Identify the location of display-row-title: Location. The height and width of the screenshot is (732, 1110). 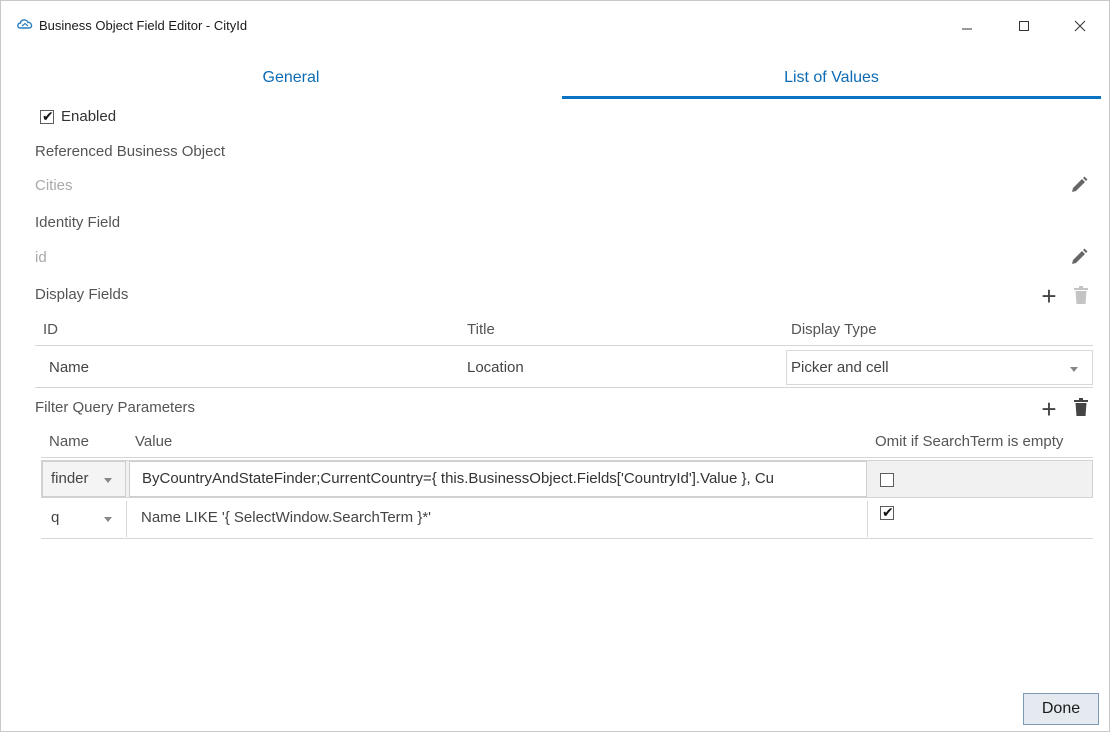
(495, 367).